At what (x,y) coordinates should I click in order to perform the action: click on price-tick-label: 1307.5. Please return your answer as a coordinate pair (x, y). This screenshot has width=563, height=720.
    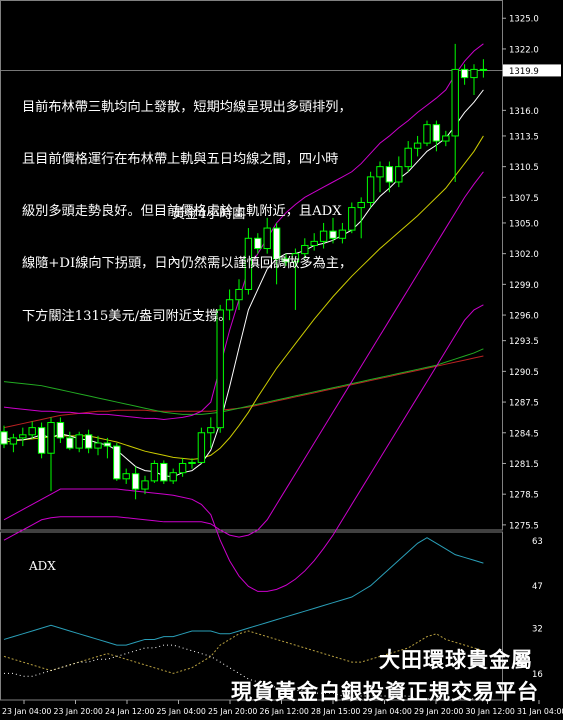
    Looking at the image, I should click on (524, 199).